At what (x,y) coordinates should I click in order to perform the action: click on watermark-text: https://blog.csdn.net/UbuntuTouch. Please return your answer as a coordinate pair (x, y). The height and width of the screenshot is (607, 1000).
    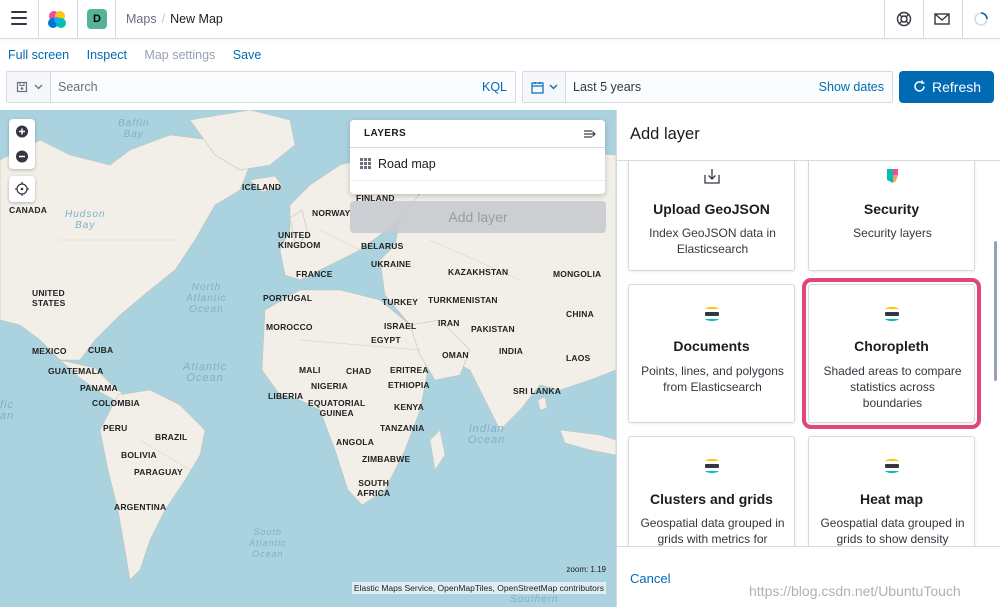
    Looking at the image, I should click on (855, 591).